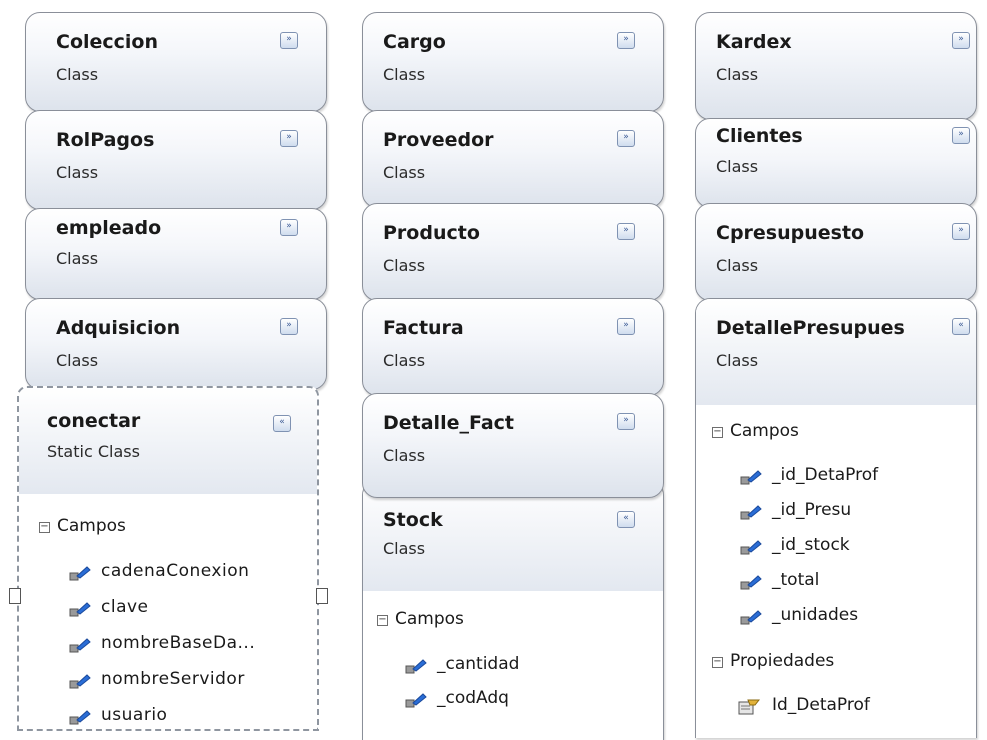  What do you see at coordinates (513, 610) in the screenshot?
I see `class-shape-stock: Stock Class « − Campos _cantidad _codAdq` at bounding box center [513, 610].